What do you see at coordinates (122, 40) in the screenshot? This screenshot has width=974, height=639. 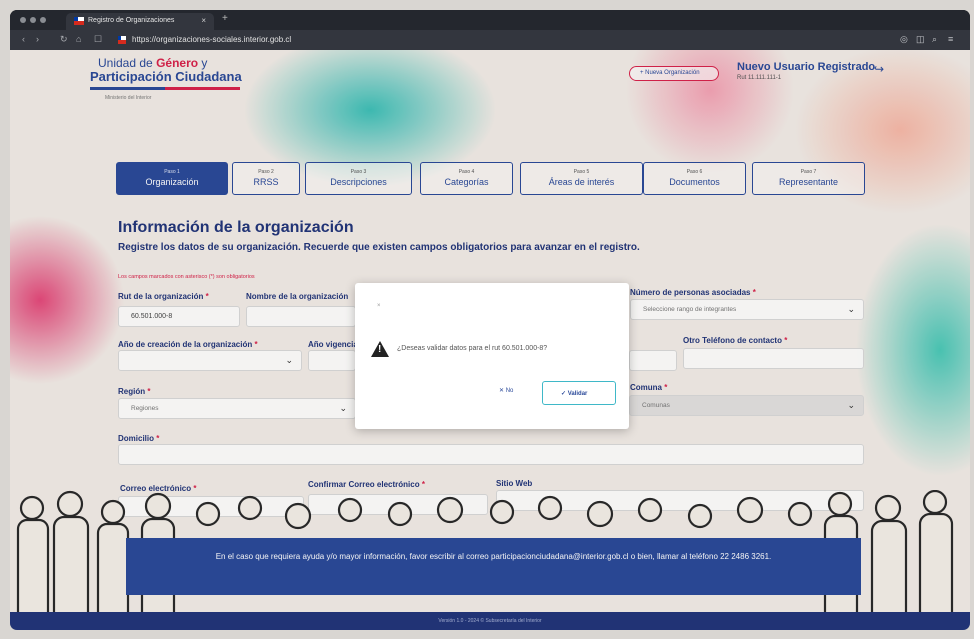 I see `site-flag-icon` at bounding box center [122, 40].